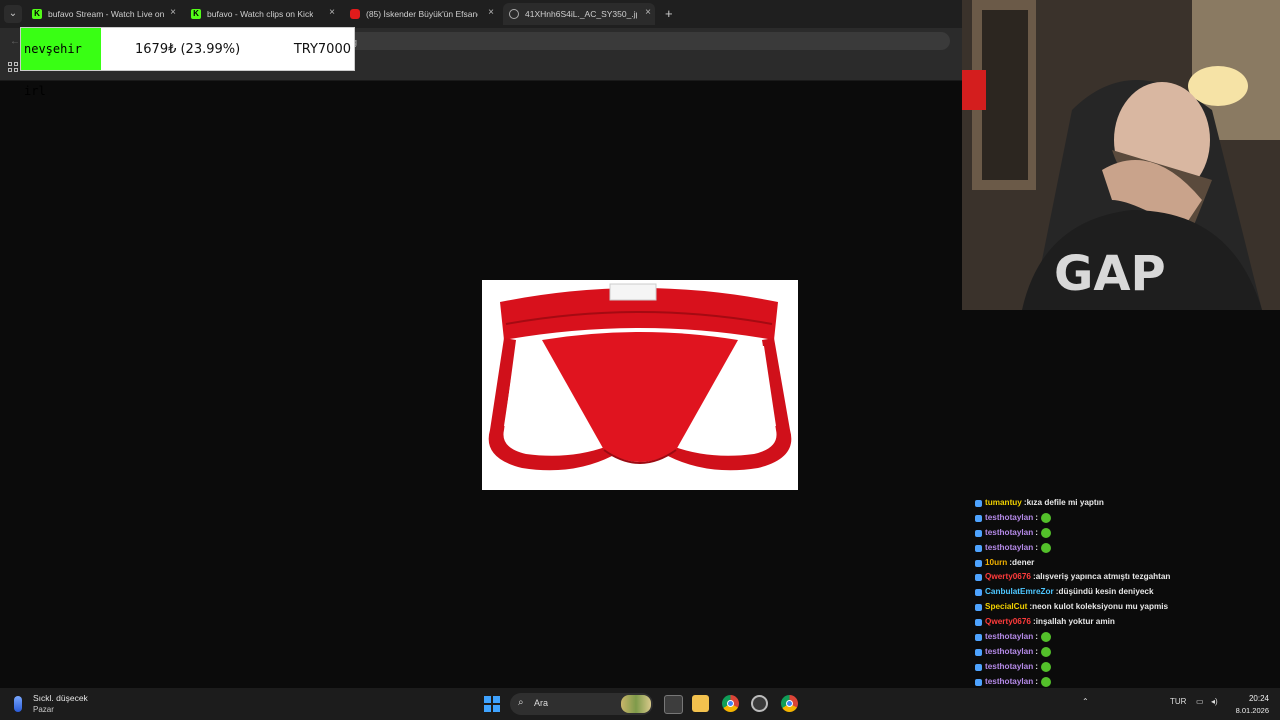 This screenshot has width=1280, height=720. I want to click on tab-kick-stream: K bufavo Stream - Watch Live on ×, so click(104, 14).